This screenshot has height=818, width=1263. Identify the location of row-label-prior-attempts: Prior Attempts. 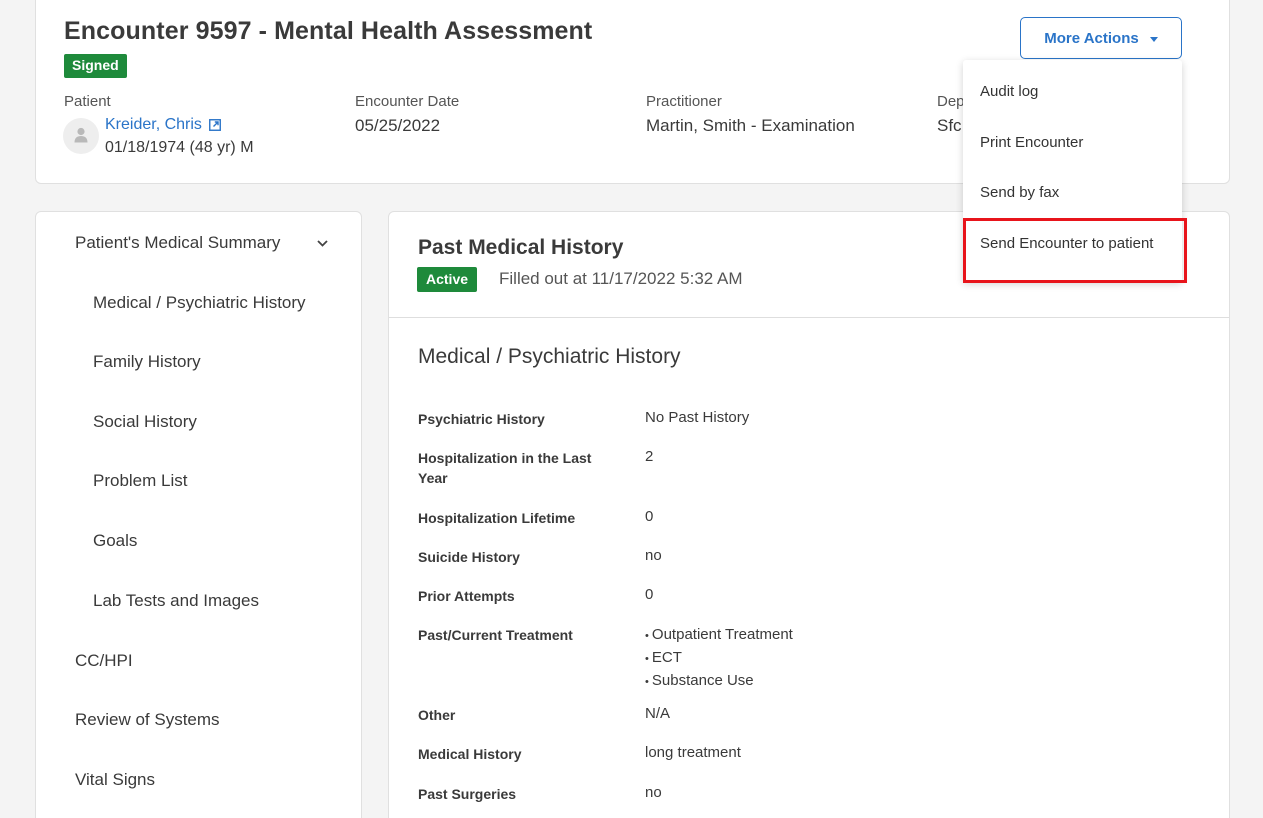
(466, 596).